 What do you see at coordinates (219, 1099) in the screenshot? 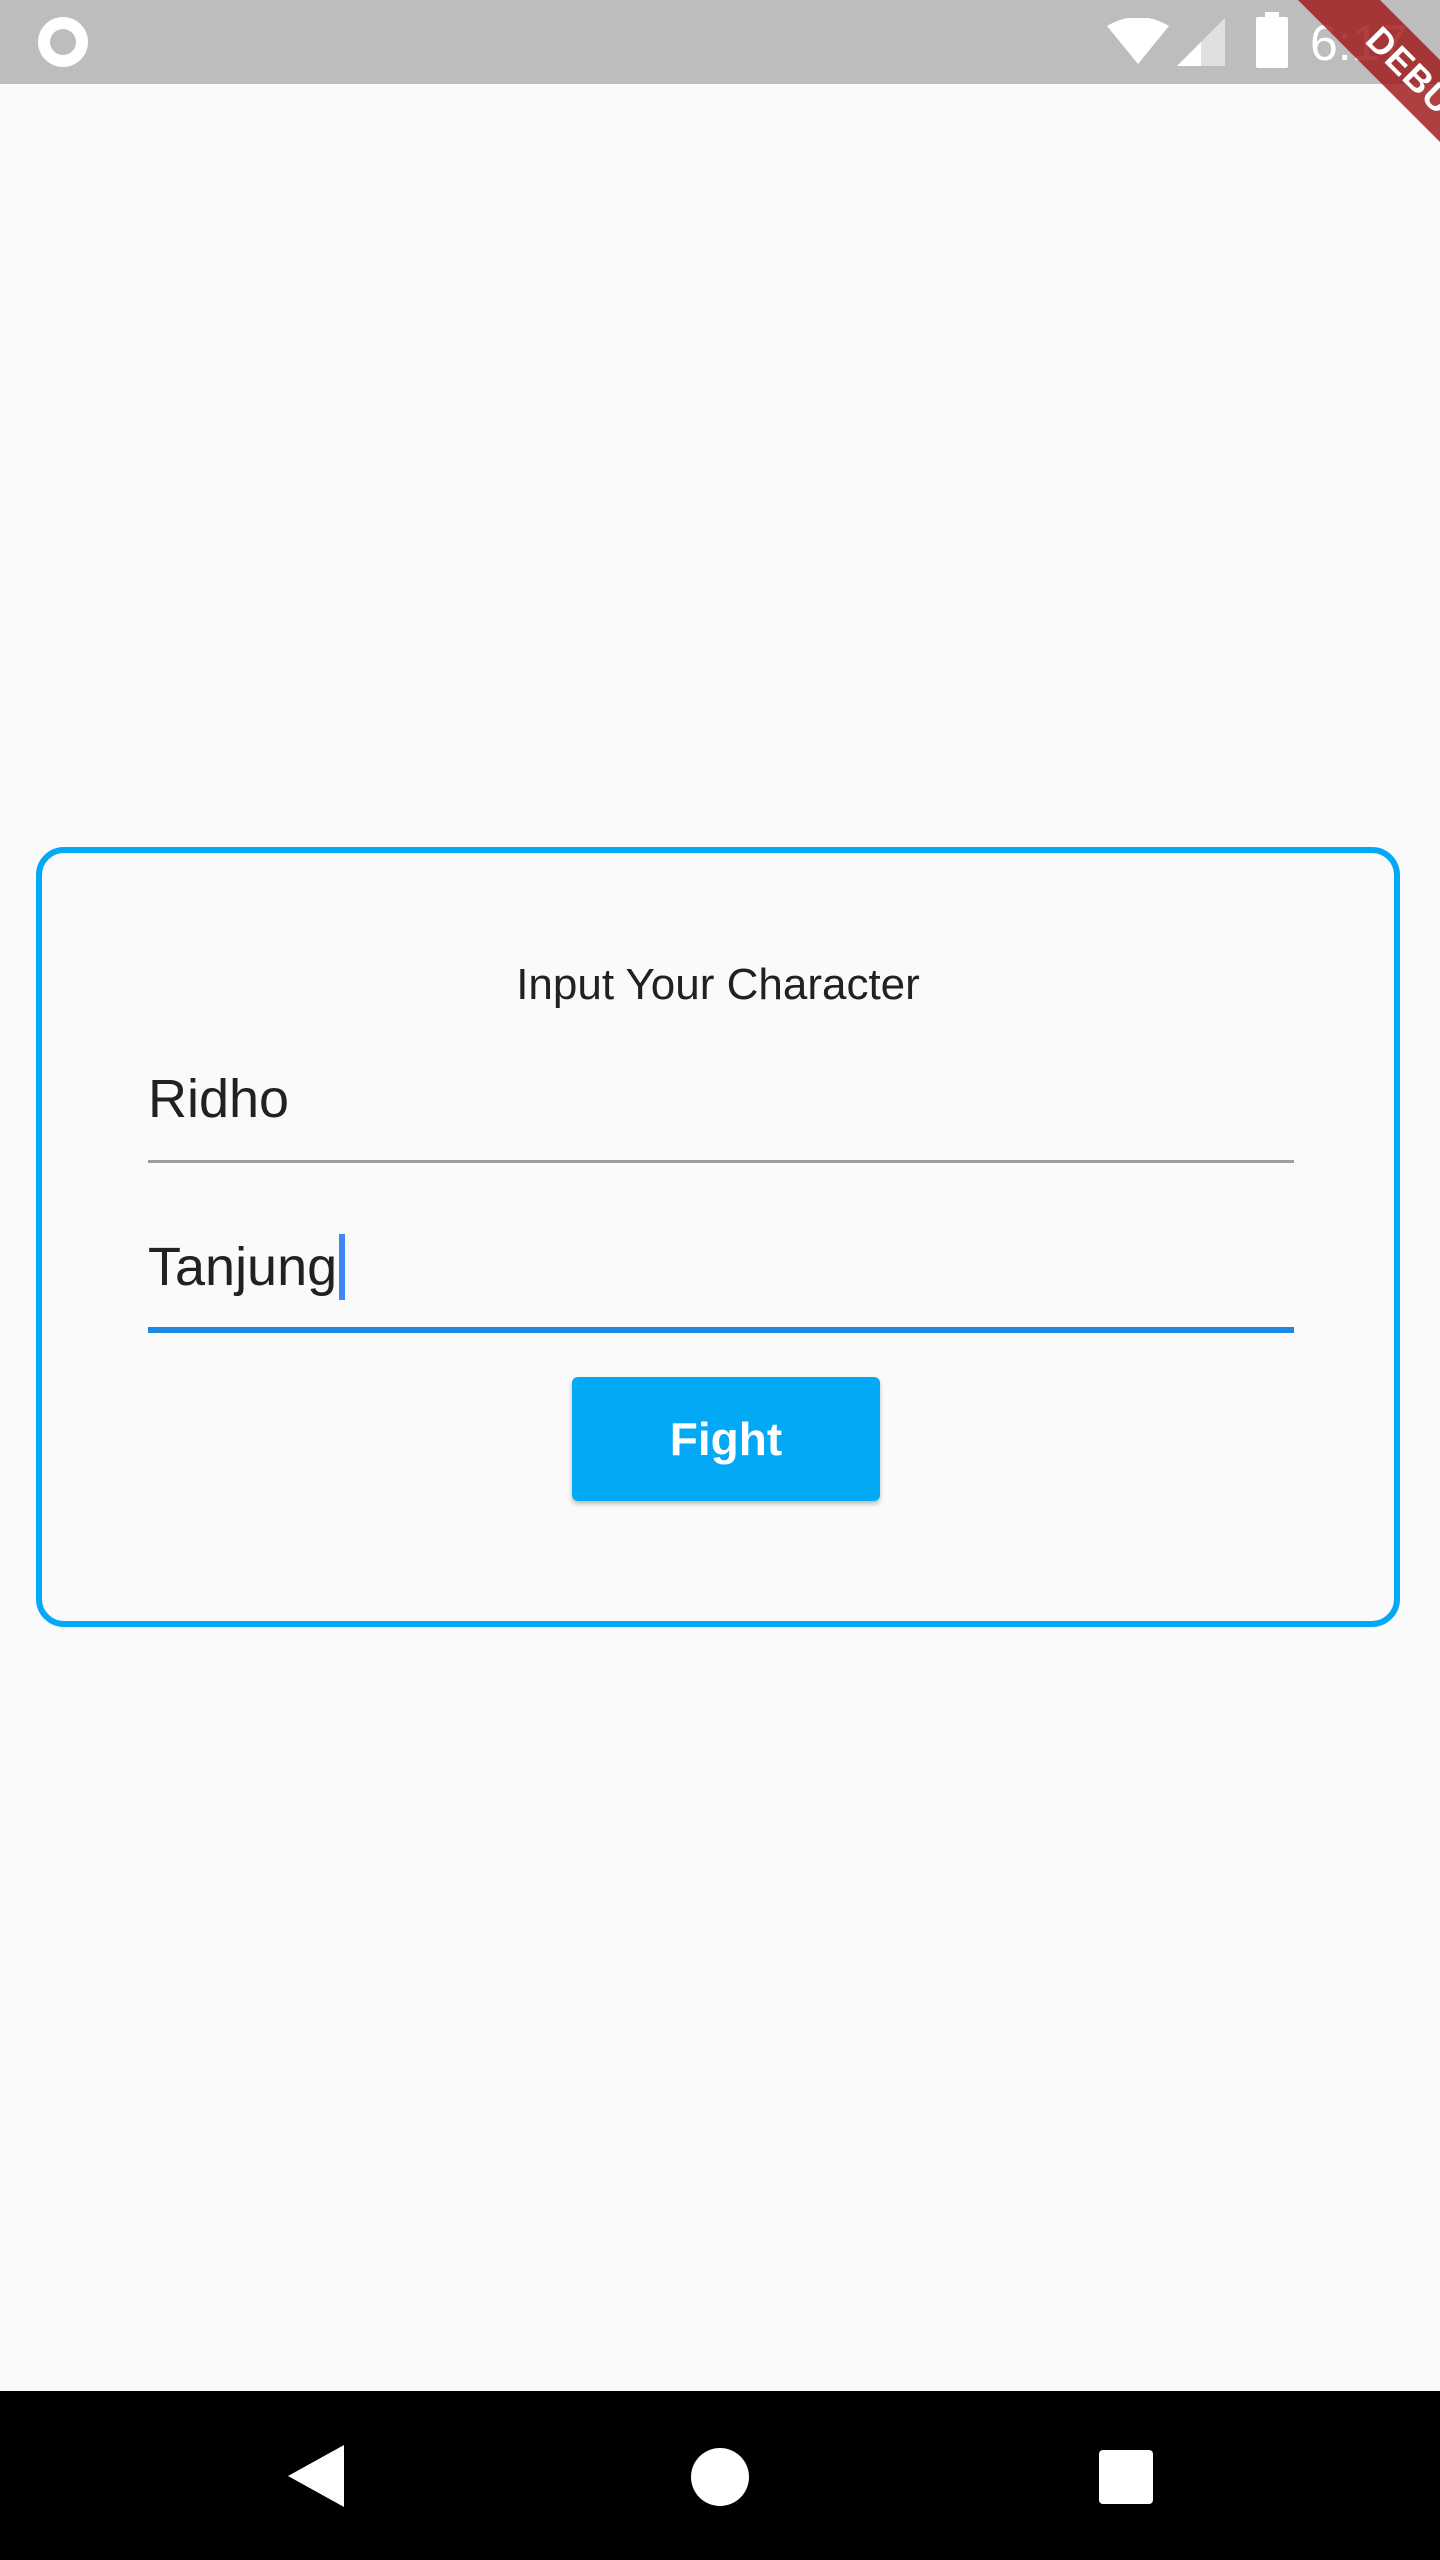
I see `field-value: Ridho` at bounding box center [219, 1099].